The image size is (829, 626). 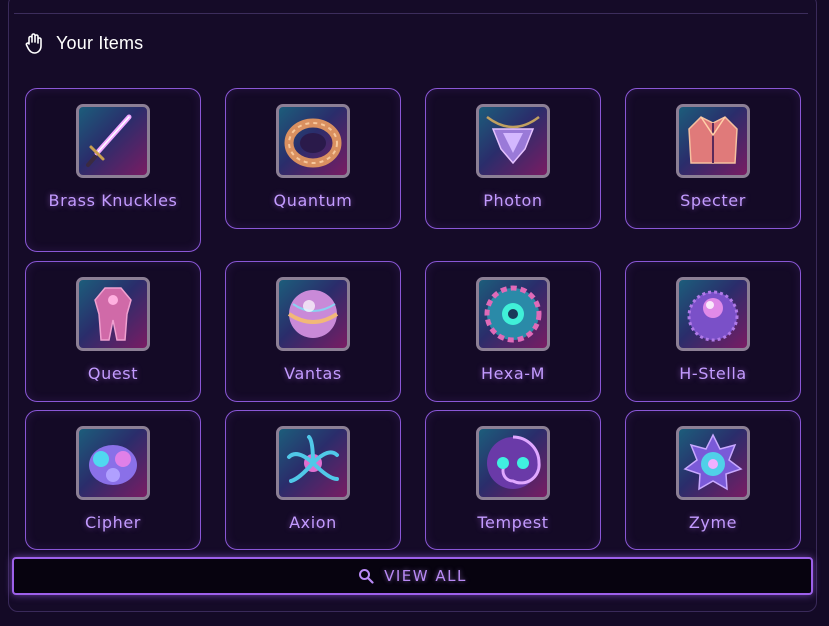 What do you see at coordinates (411, 13) in the screenshot?
I see `divider` at bounding box center [411, 13].